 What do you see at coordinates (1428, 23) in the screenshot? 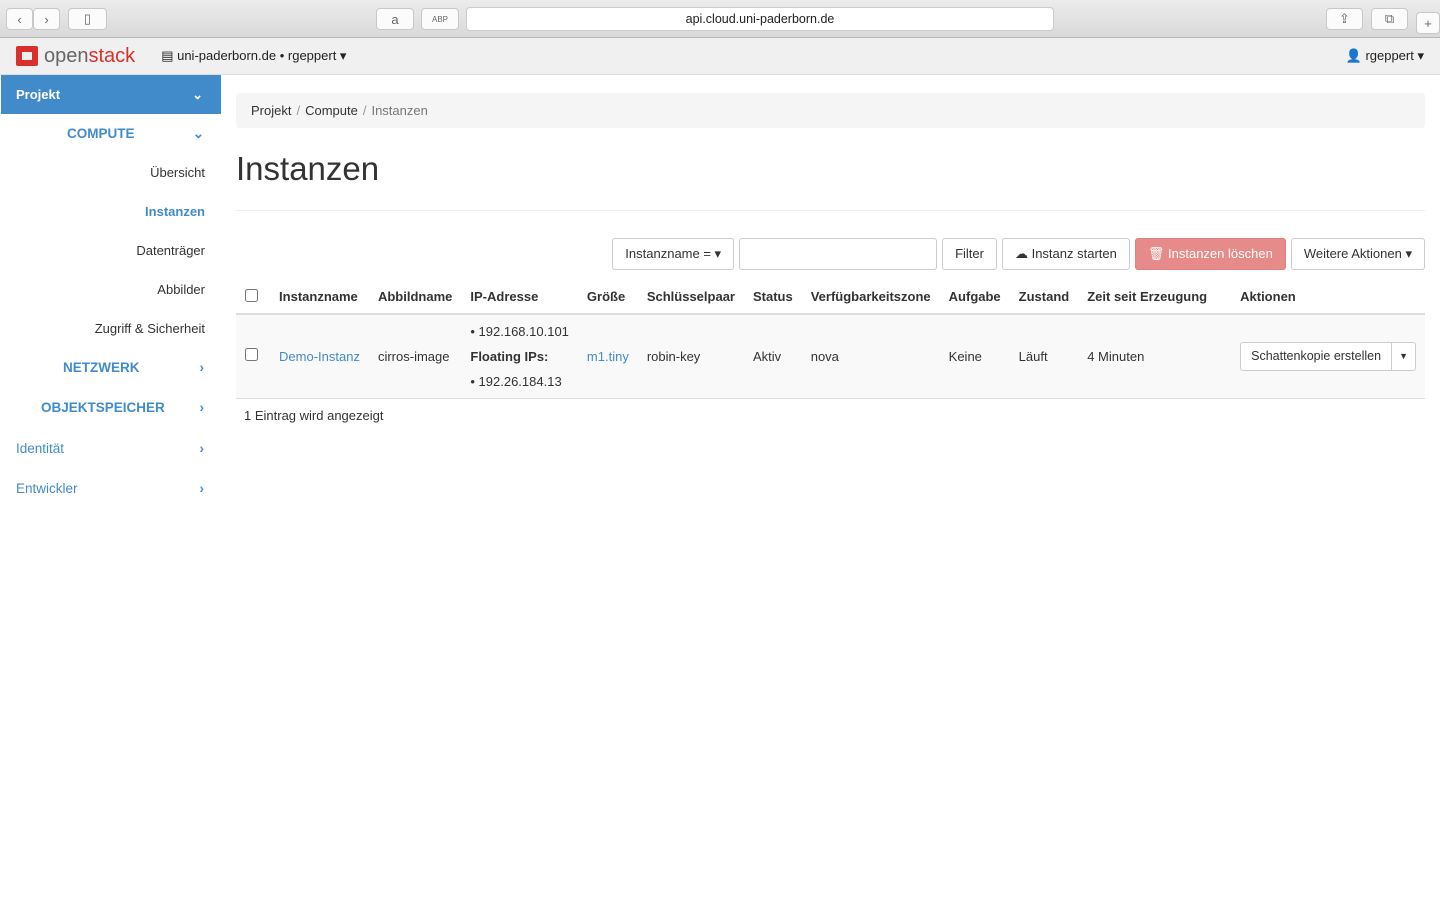
I see `new-tab-button: +` at bounding box center [1428, 23].